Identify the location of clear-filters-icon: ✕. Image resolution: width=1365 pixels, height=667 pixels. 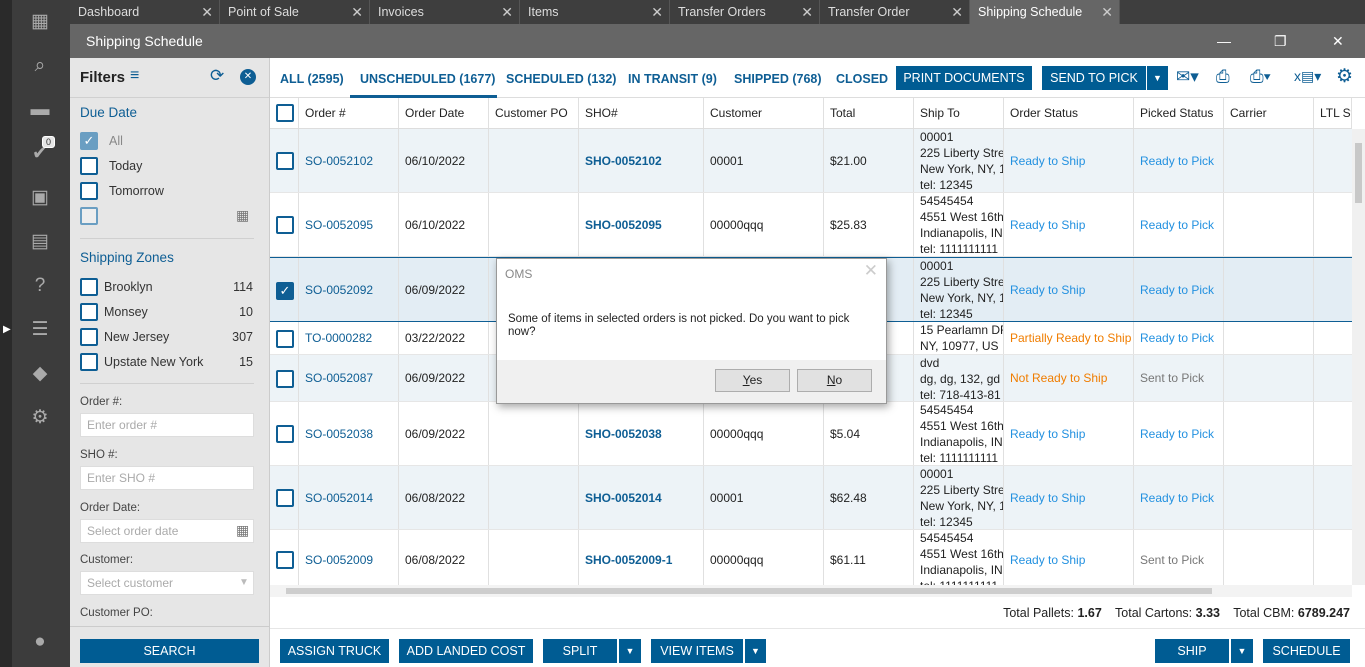
(248, 77).